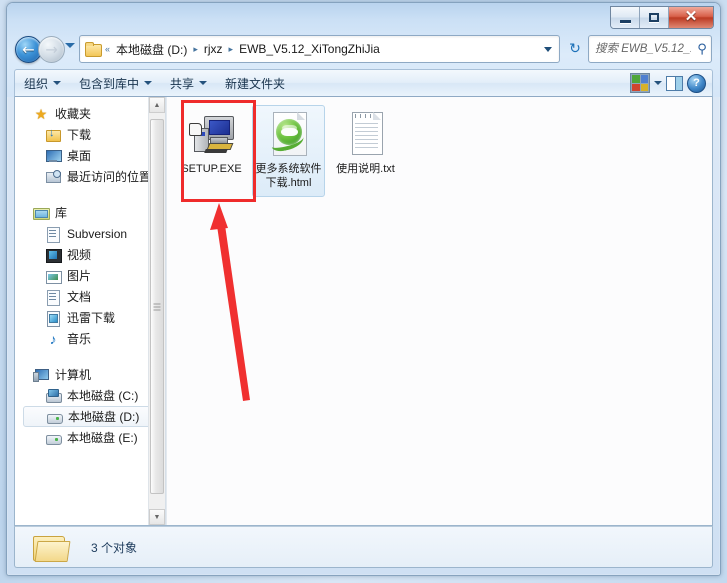  I want to click on close-button: ✕, so click(691, 17).